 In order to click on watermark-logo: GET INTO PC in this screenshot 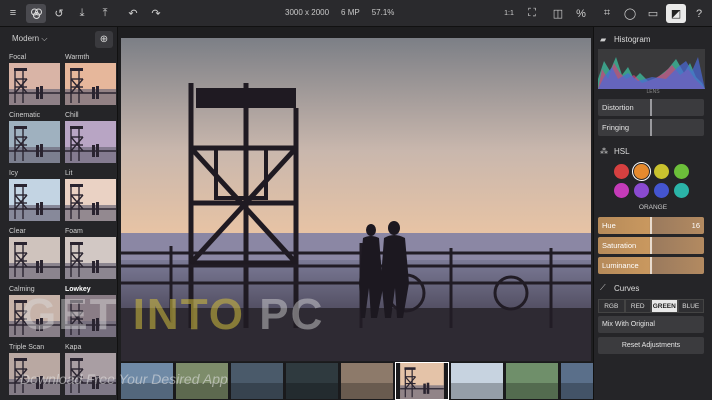, I will do `click(173, 315)`.